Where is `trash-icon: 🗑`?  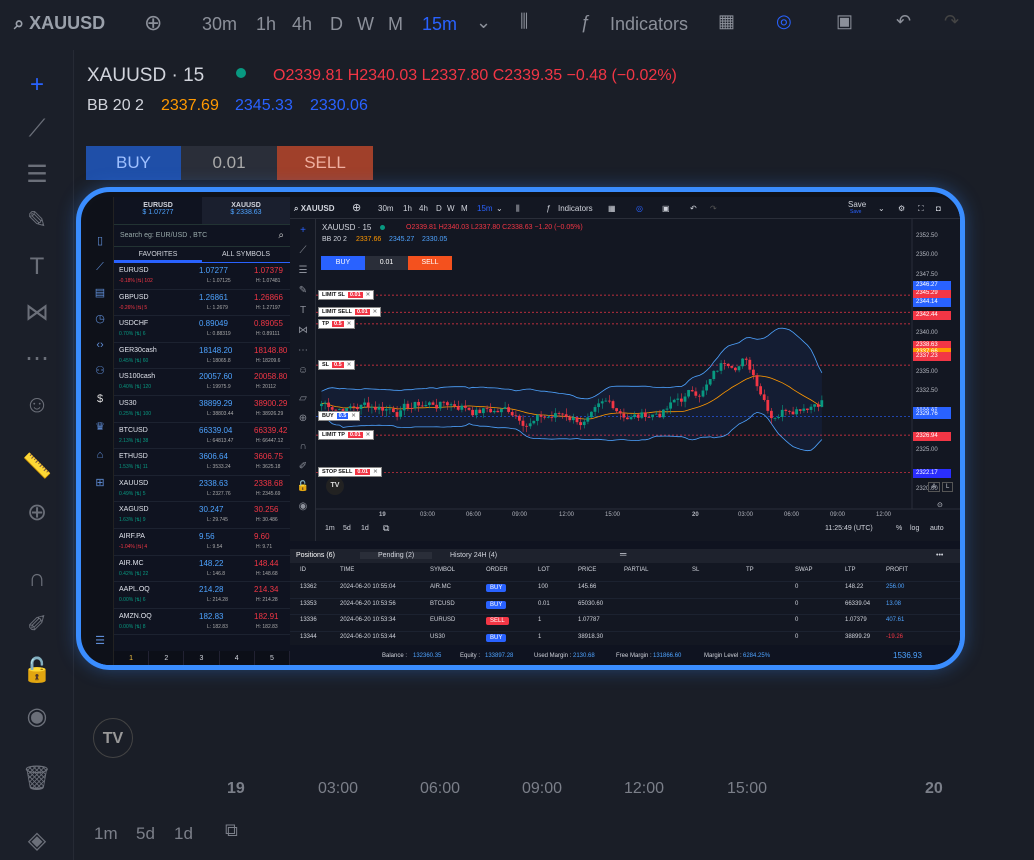 trash-icon: 🗑 is located at coordinates (37, 779).